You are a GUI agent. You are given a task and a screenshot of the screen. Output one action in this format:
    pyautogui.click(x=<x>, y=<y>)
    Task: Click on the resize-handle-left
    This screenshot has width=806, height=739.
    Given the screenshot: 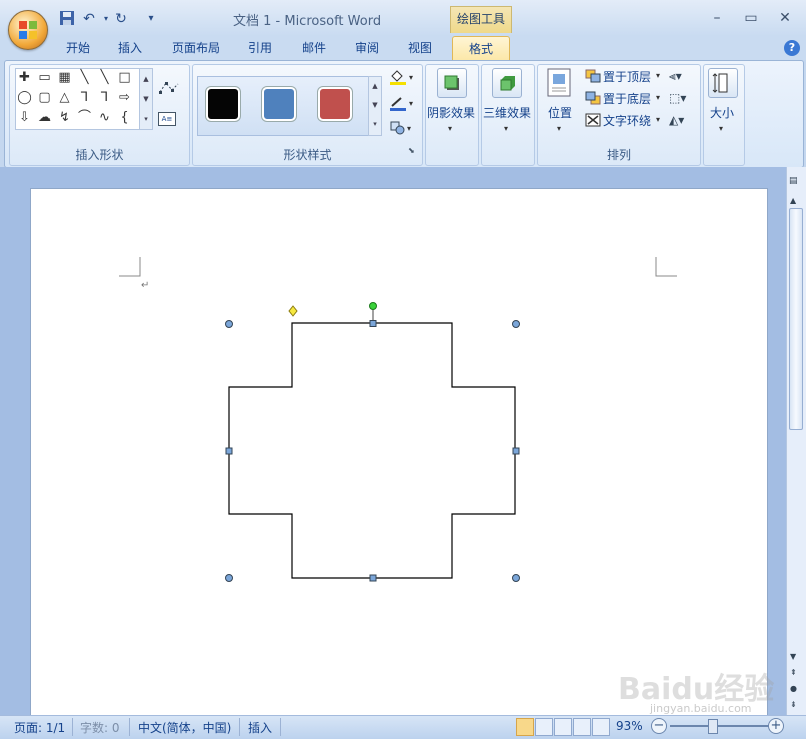 What is the action you would take?
    pyautogui.click(x=229, y=451)
    